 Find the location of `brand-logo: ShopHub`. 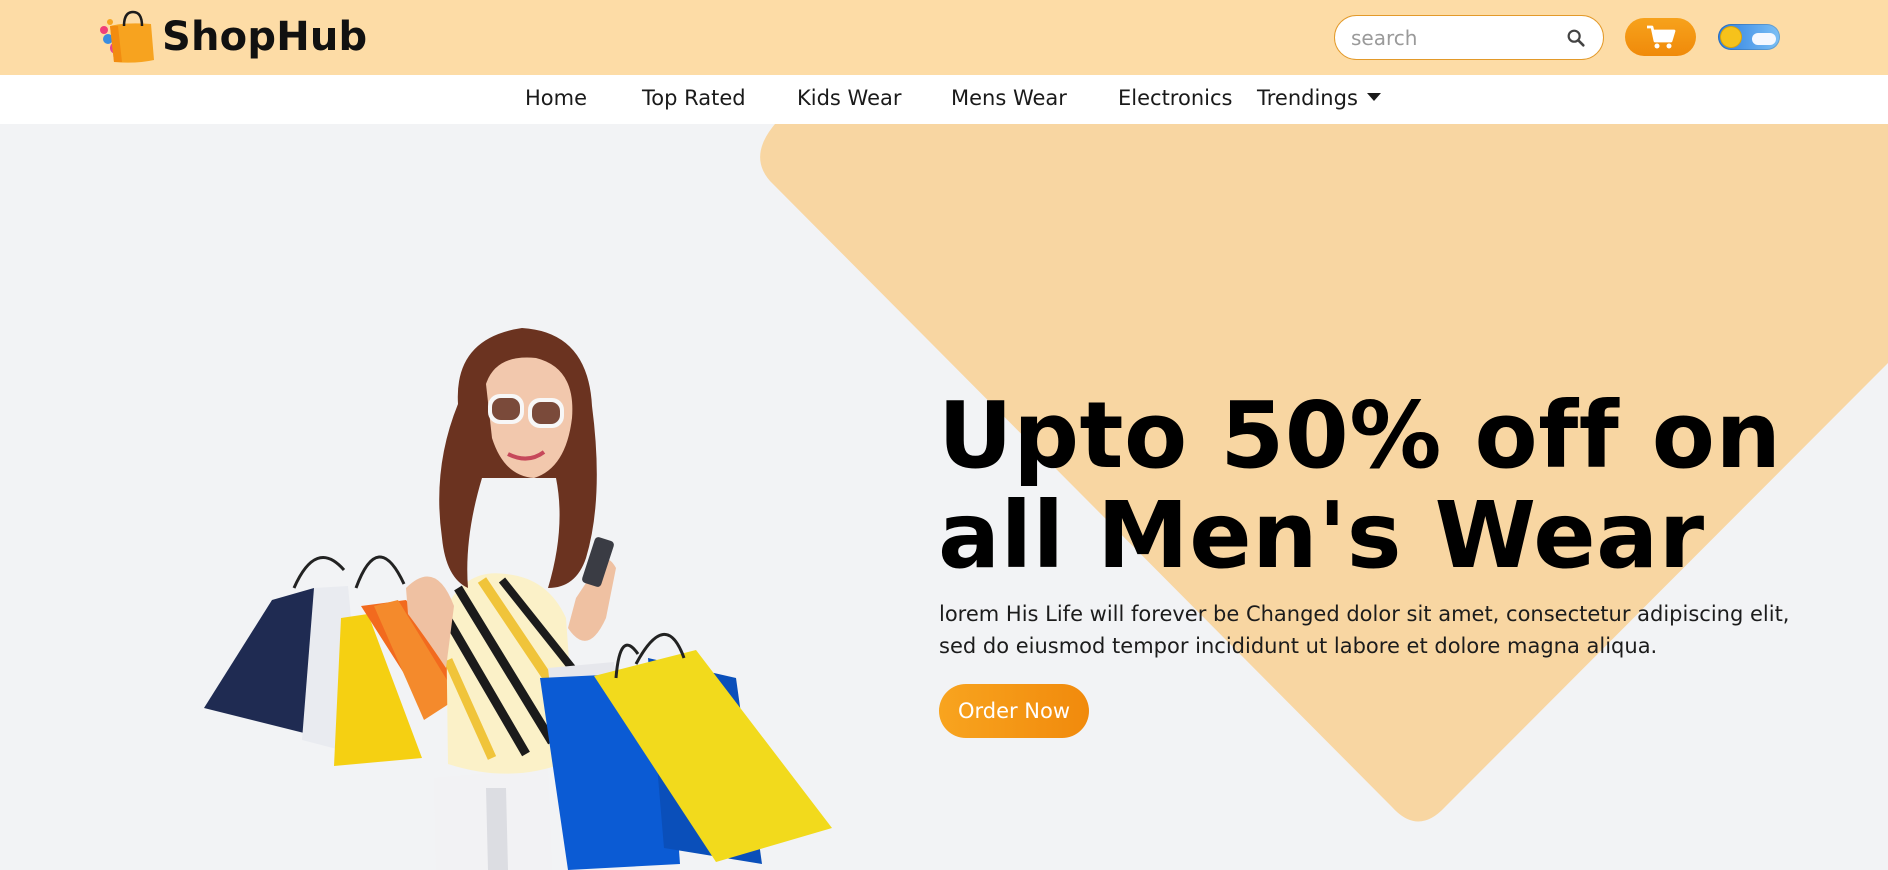

brand-logo: ShopHub is located at coordinates (231, 37).